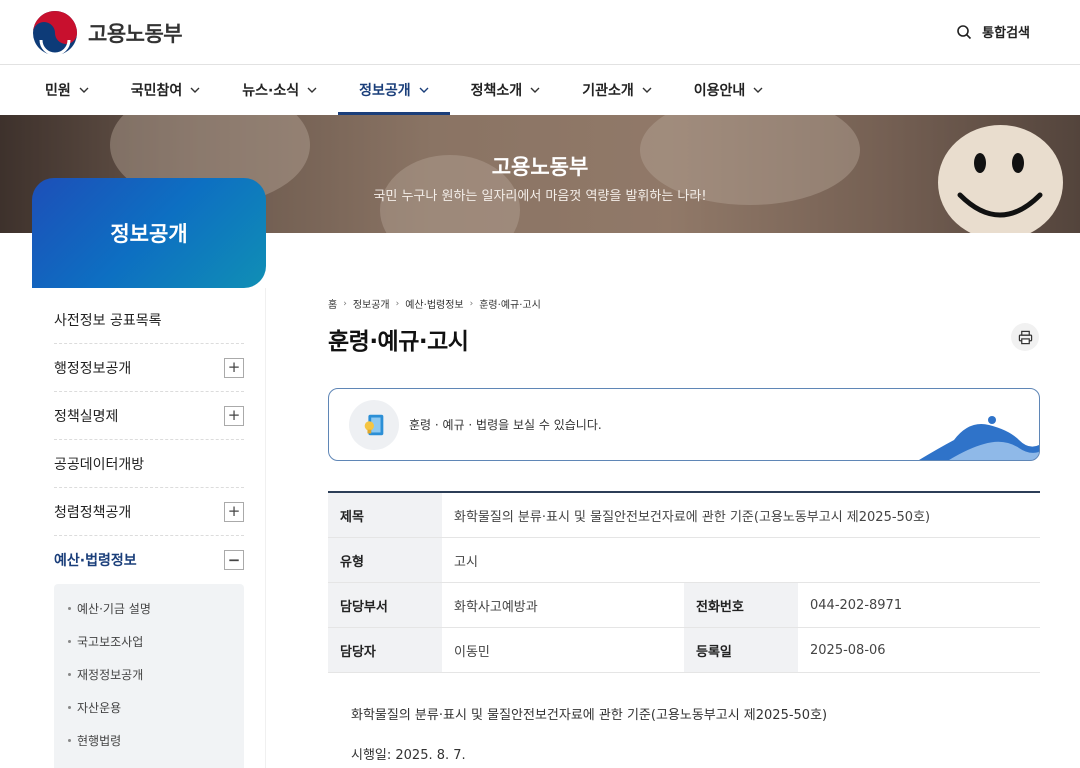  What do you see at coordinates (110, 675) in the screenshot?
I see `submenu-label: 재정정보공개` at bounding box center [110, 675].